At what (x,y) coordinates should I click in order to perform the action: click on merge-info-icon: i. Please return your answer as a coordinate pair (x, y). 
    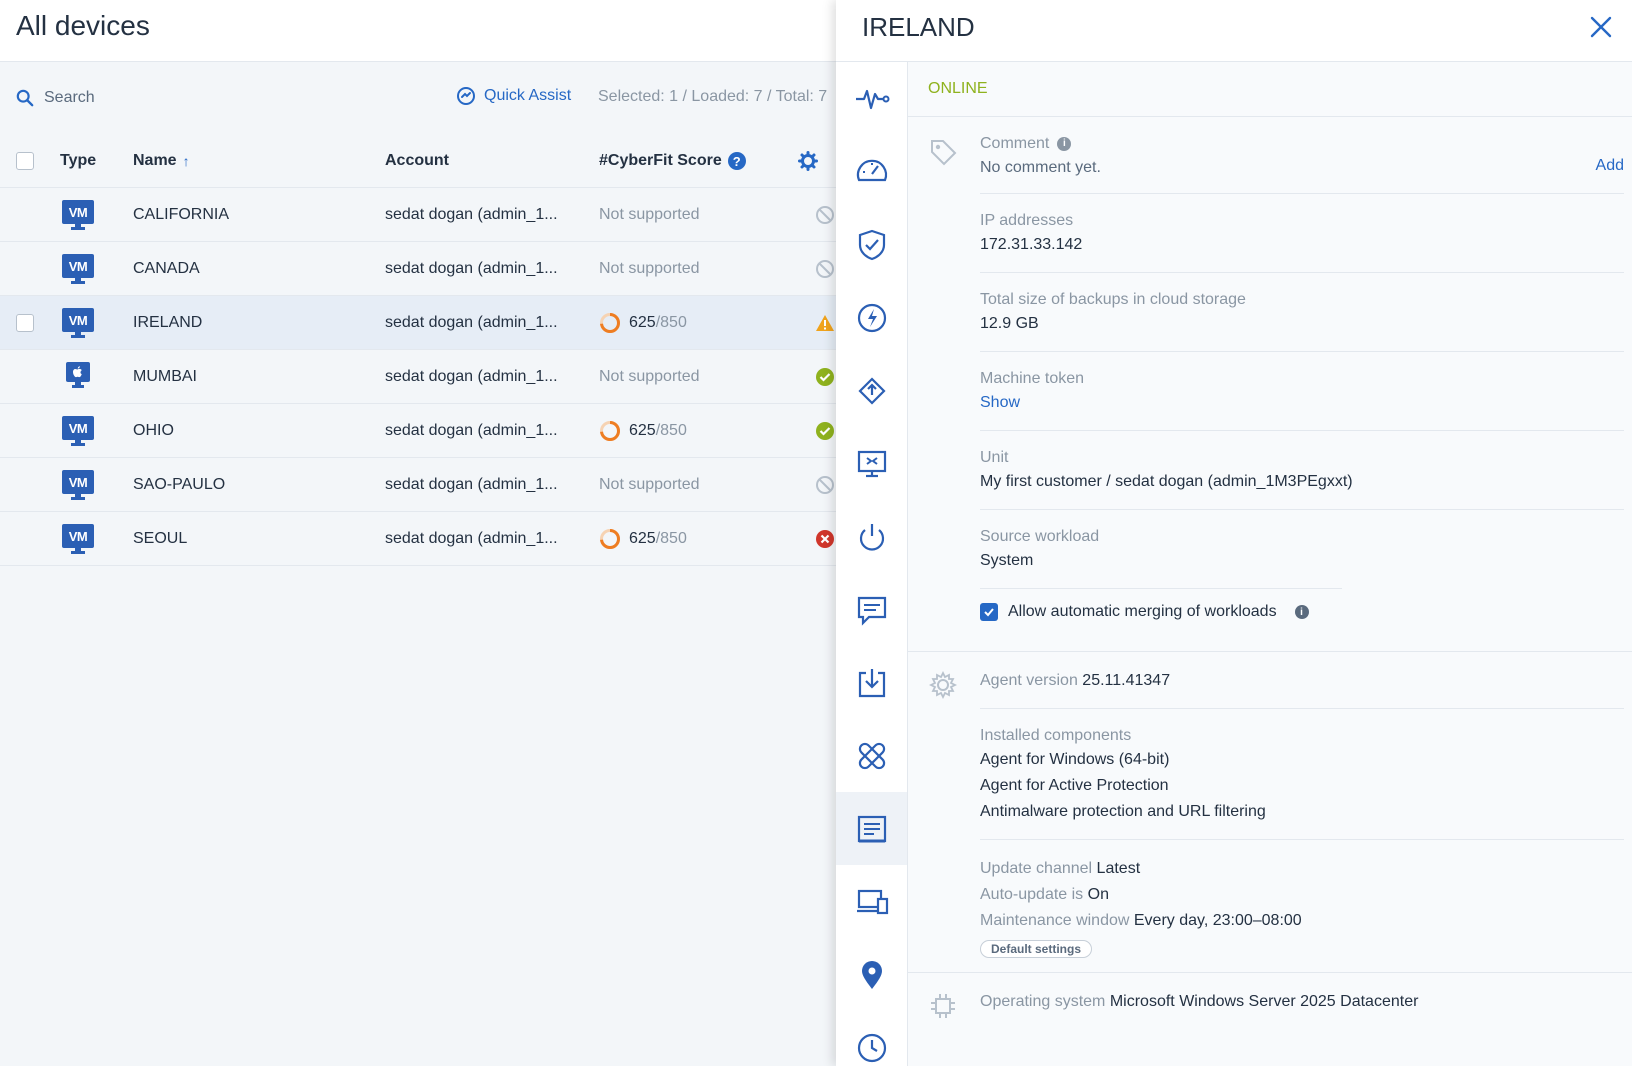
    Looking at the image, I should click on (1301, 612).